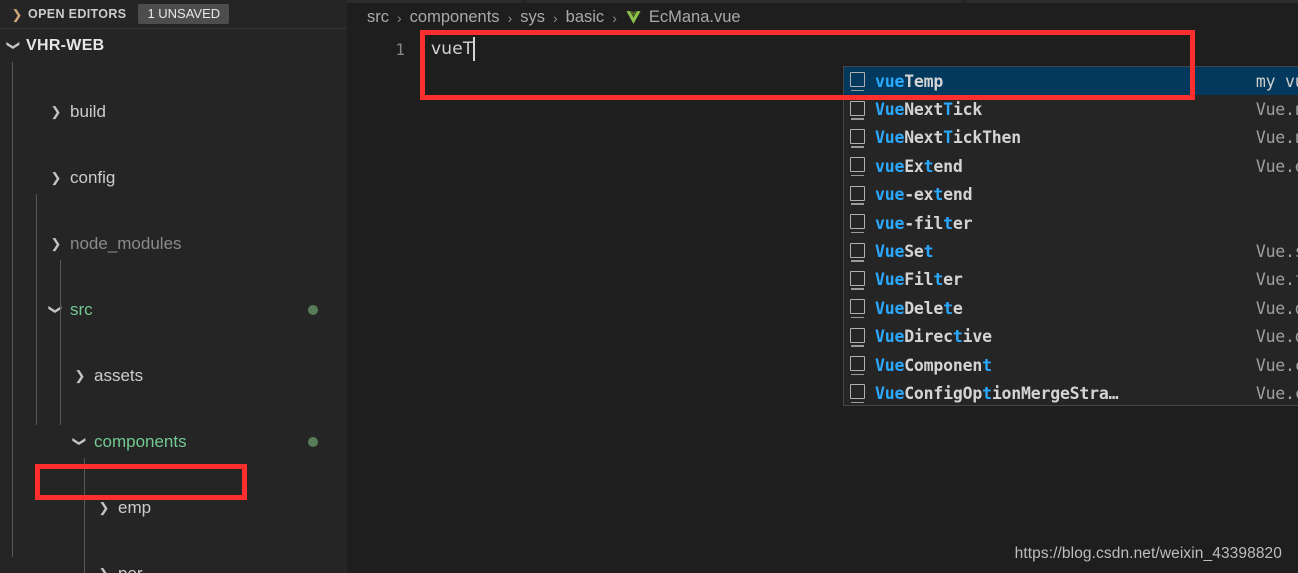 This screenshot has height=573, width=1298. I want to click on suggestion-label: vue-filter, so click(924, 223).